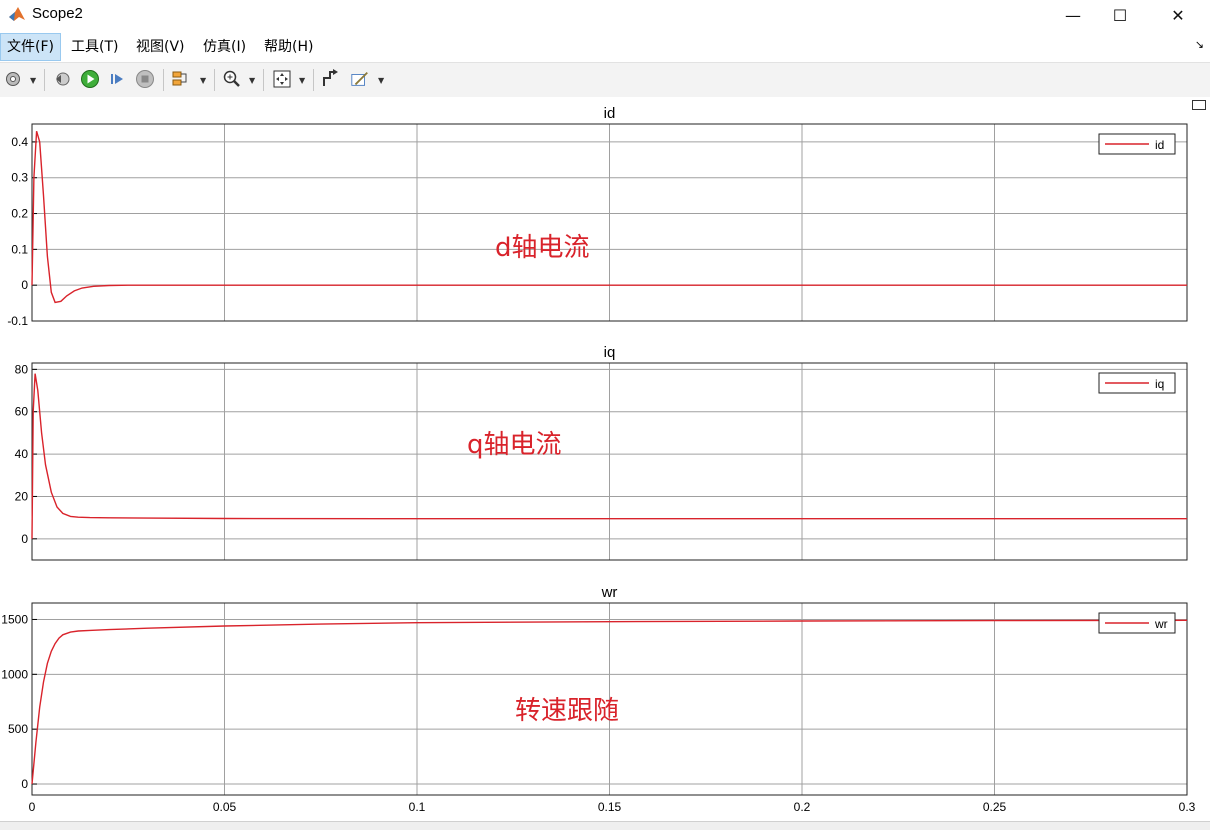 The height and width of the screenshot is (830, 1210). Describe the element at coordinates (605, 15) in the screenshot. I see `title-bar: Scope2 — ☐ ✕` at that location.